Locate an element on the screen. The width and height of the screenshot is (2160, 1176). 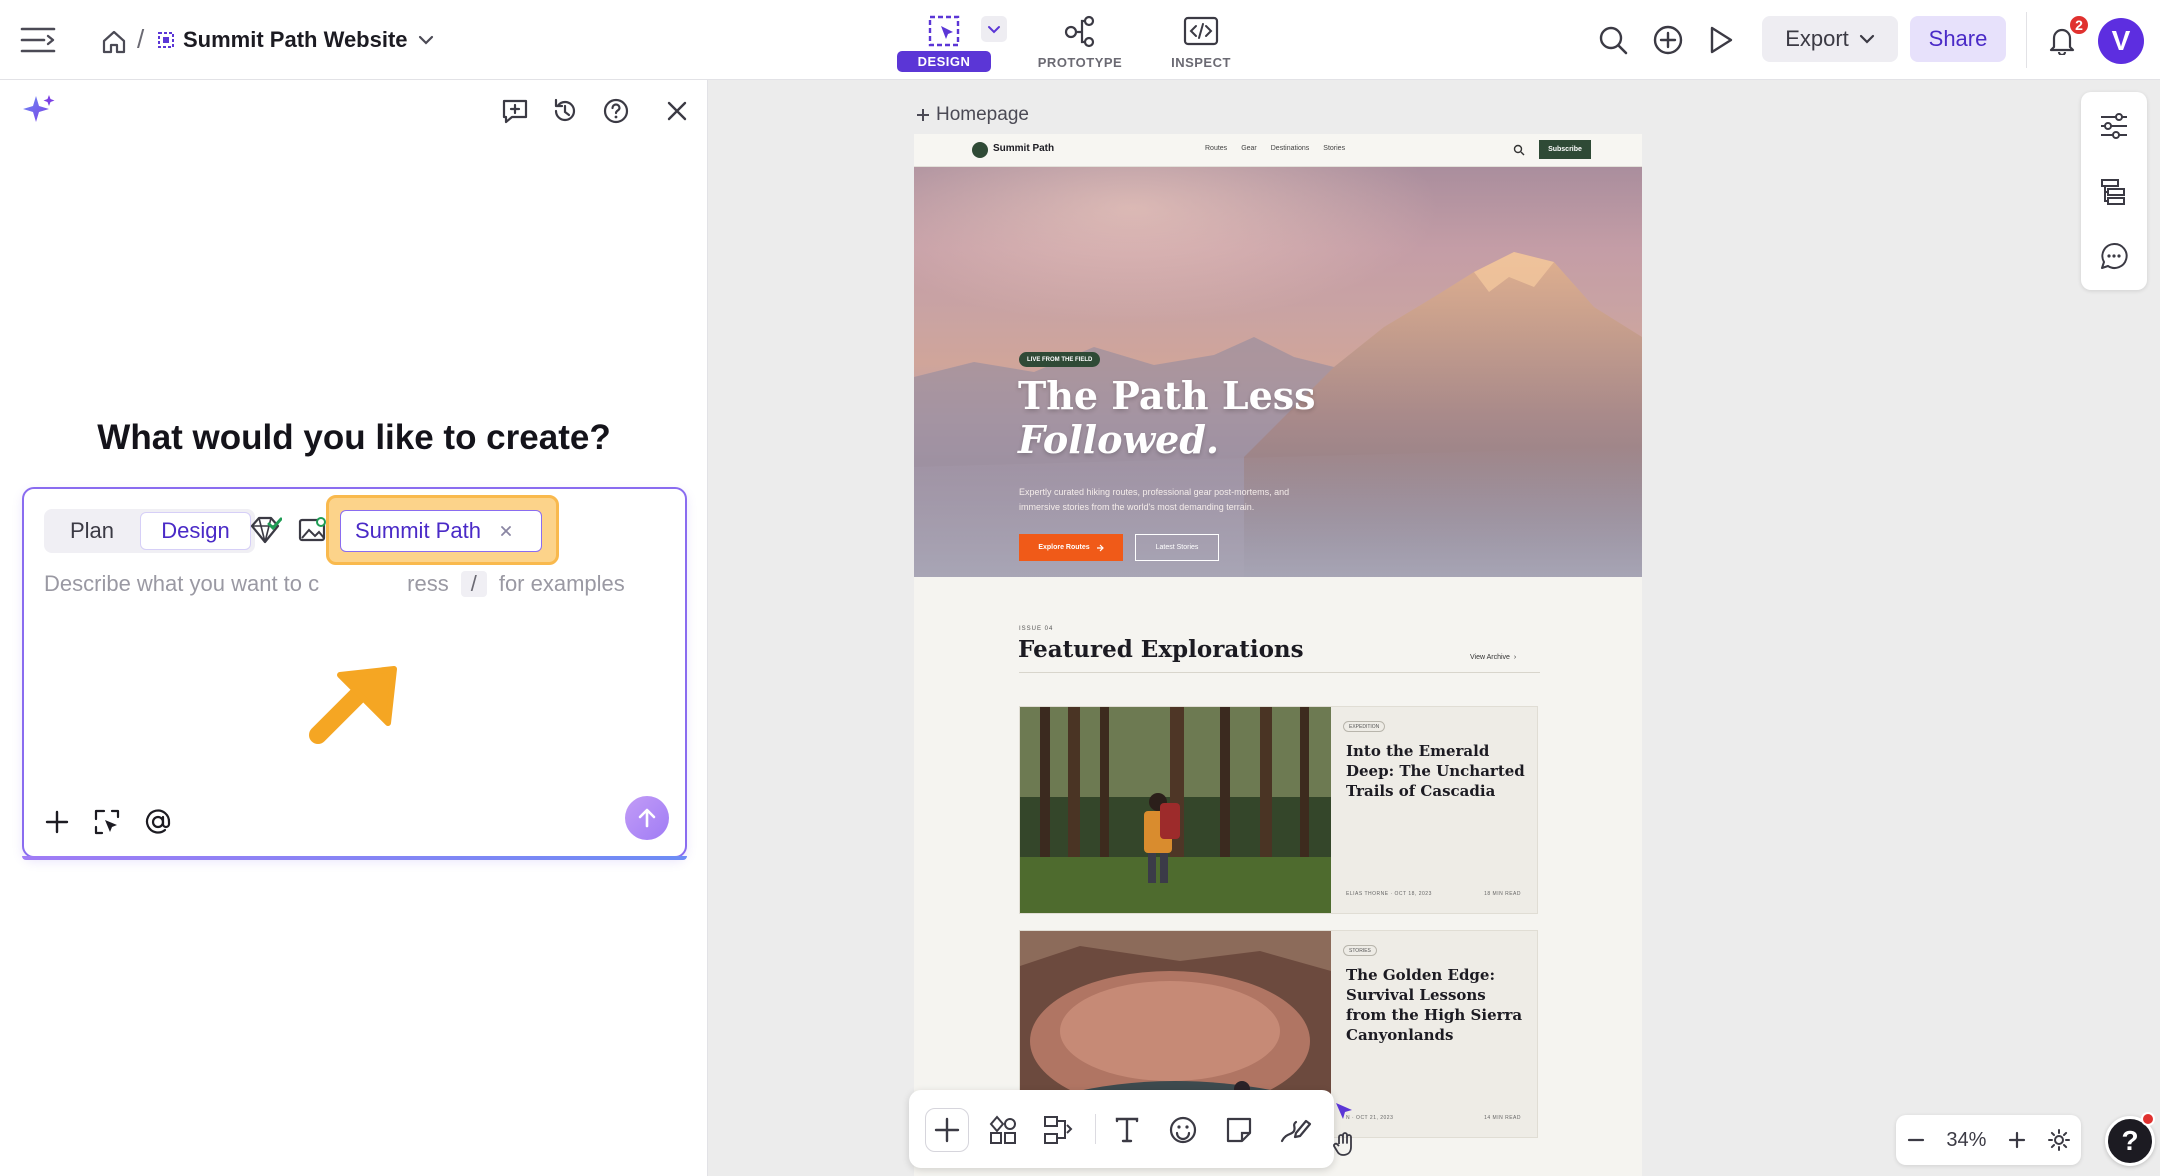
design-icon is located at coordinates (944, 31).